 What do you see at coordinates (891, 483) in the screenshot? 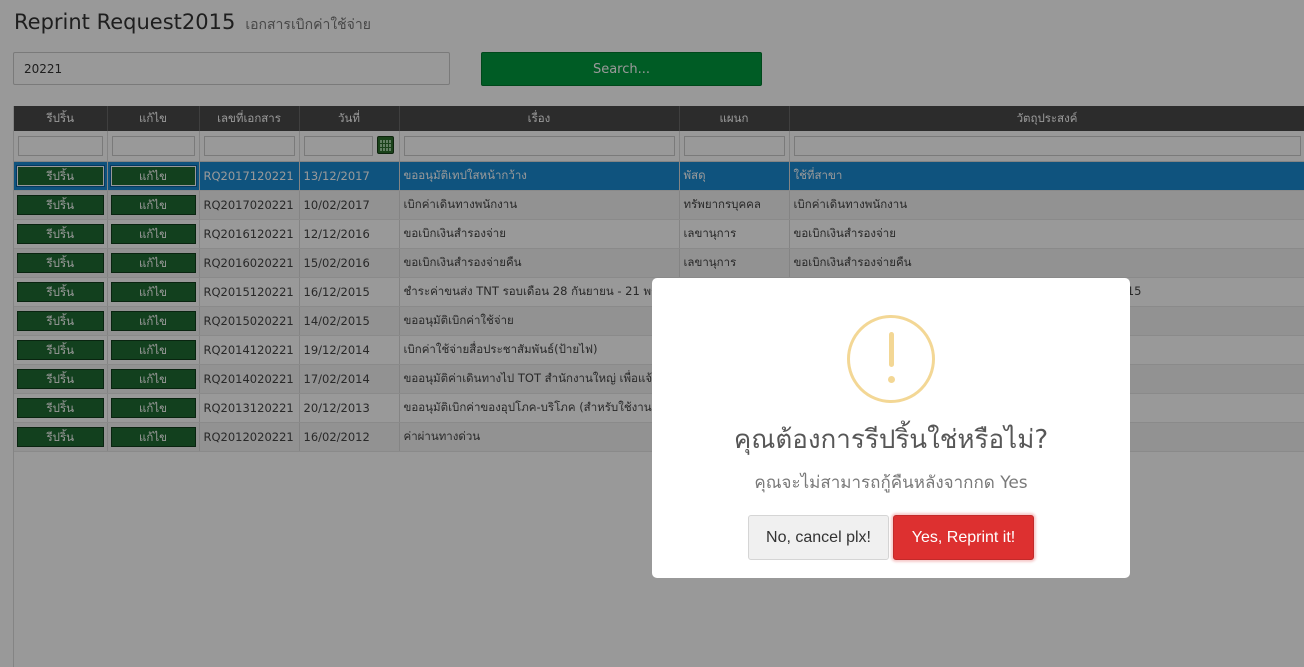
I see `dialog-text: คุณจะไม่สามารถกู้คืนหลังจากกด Yes` at bounding box center [891, 483].